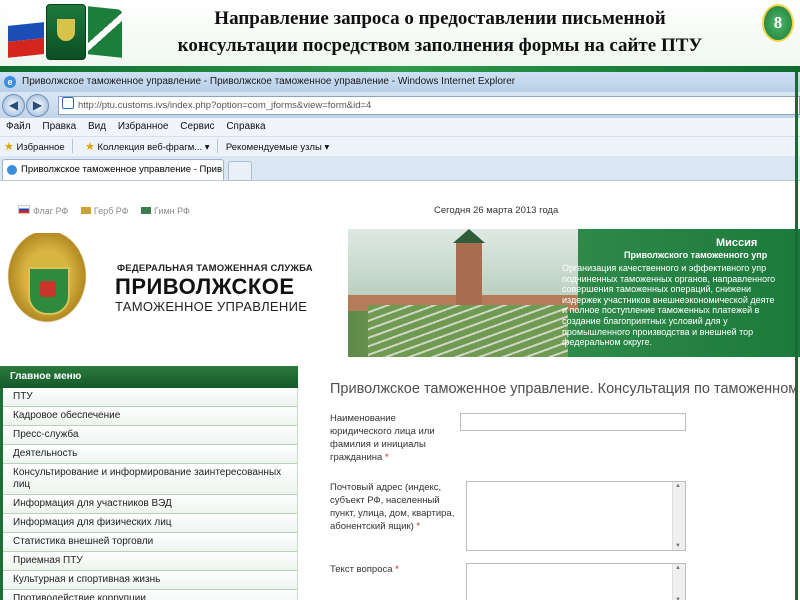 The image size is (800, 600). What do you see at coordinates (696, 255) in the screenshot?
I see `mission-subtitle: Приволжского таможенного упр` at bounding box center [696, 255].